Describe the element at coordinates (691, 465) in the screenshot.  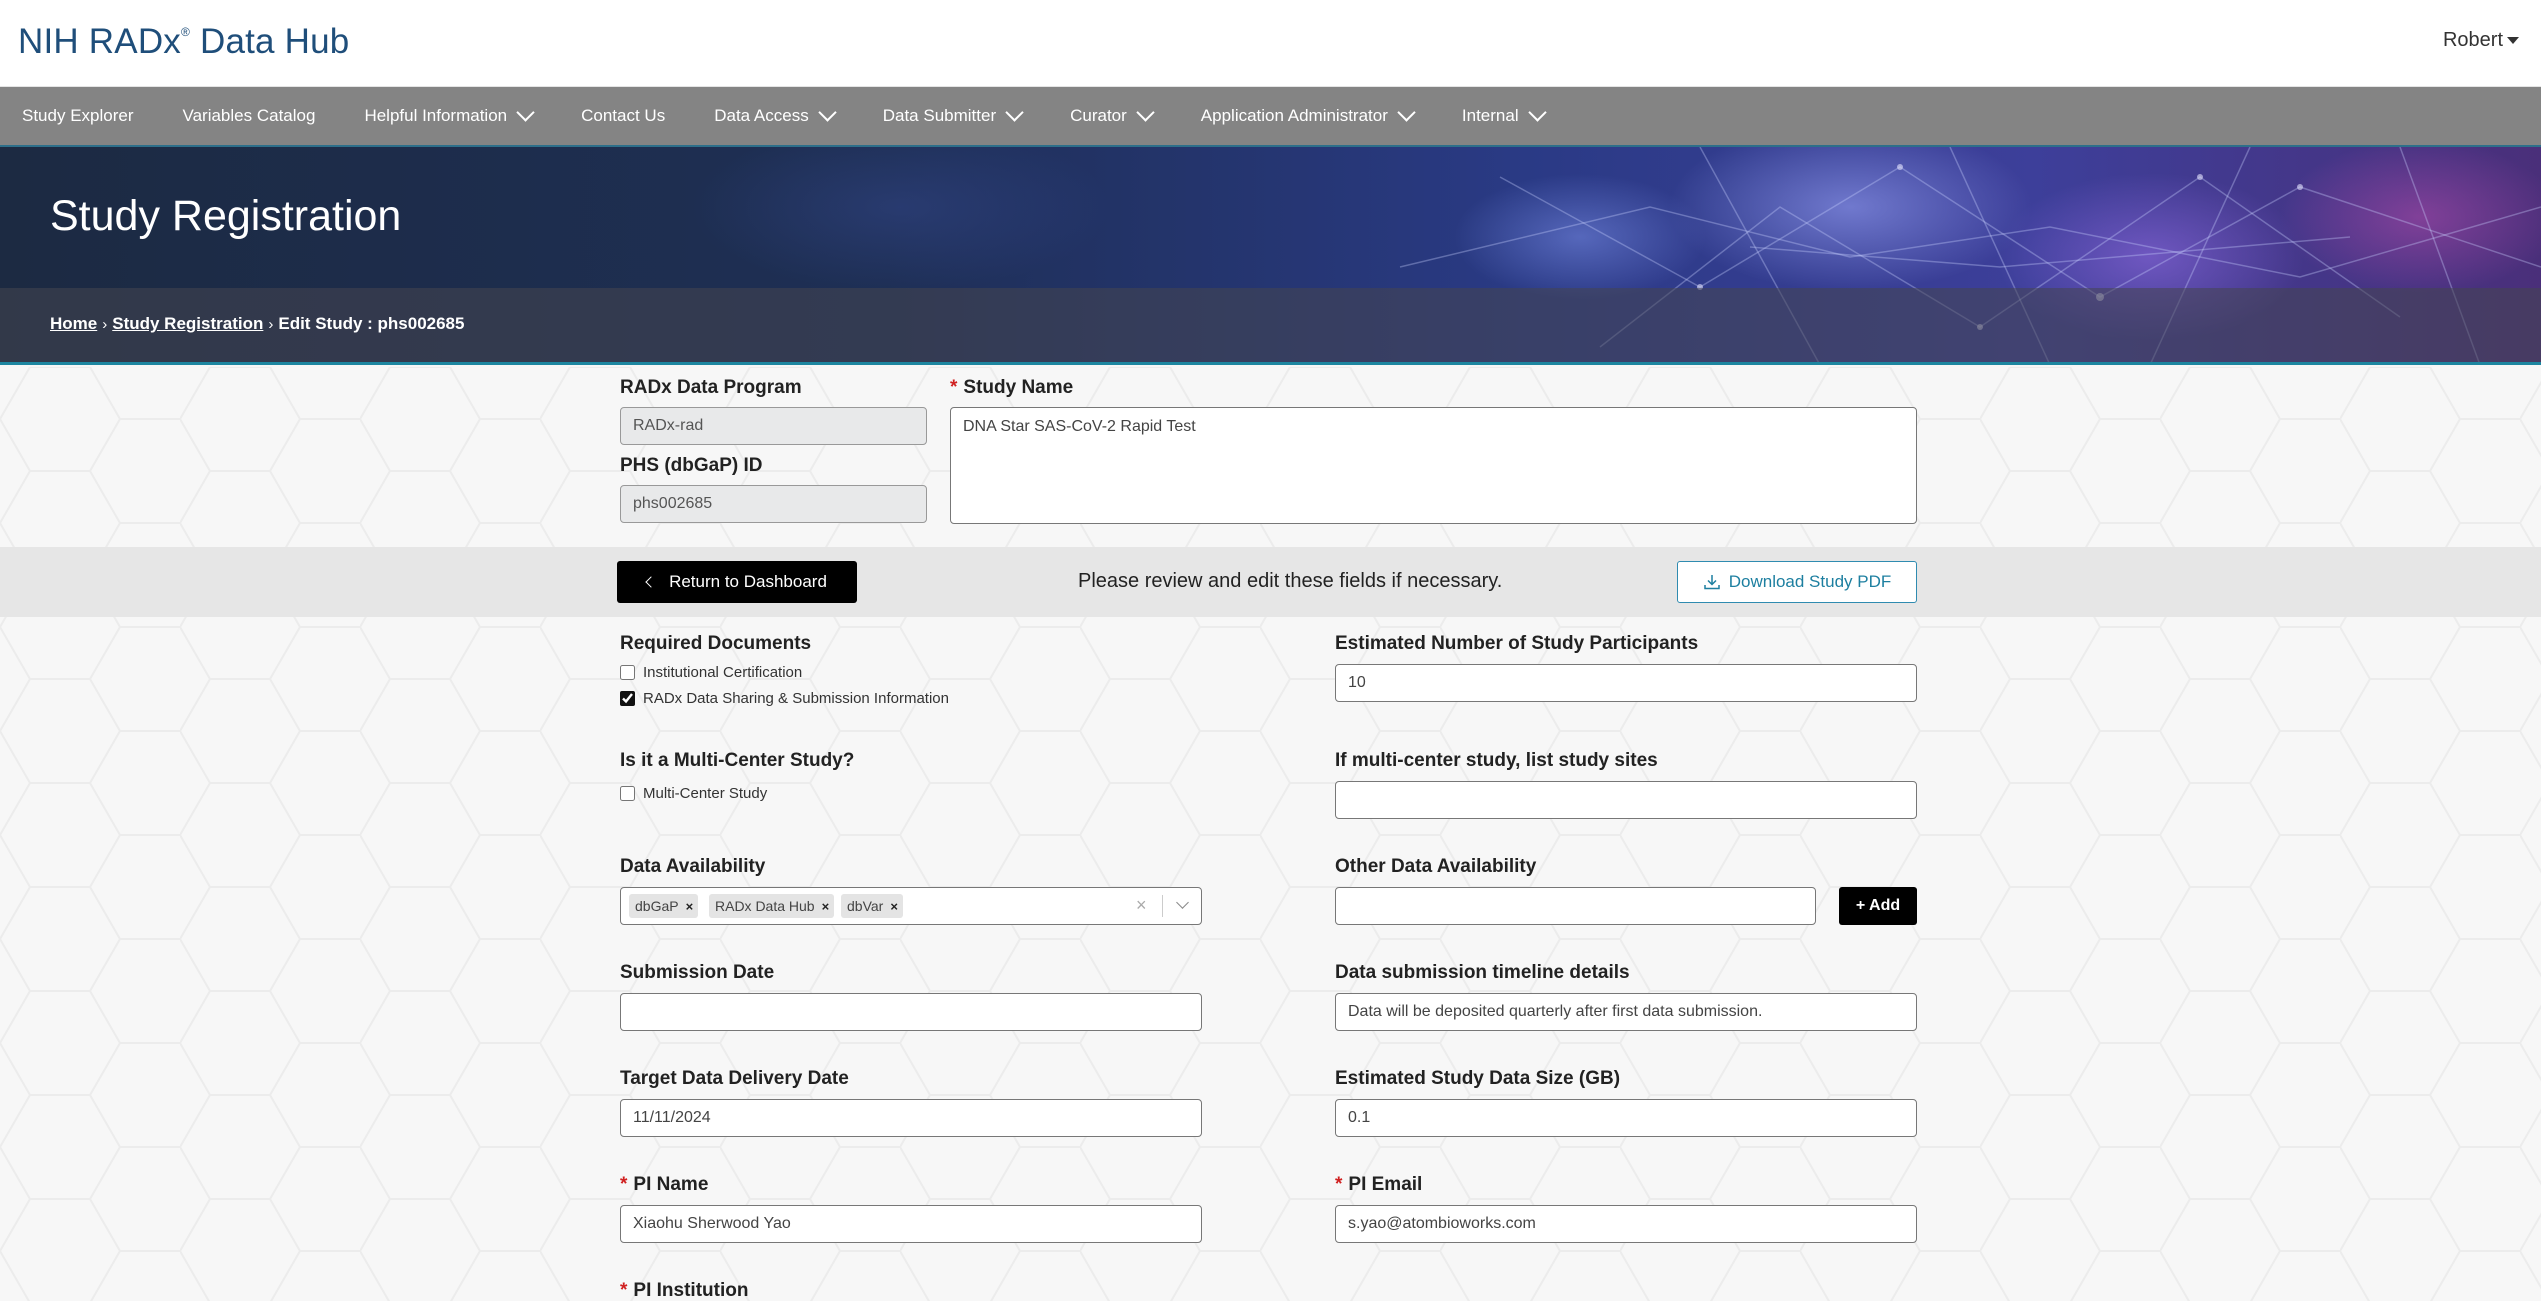
I see `phs-label: PHS (dbGaP) ID` at that location.